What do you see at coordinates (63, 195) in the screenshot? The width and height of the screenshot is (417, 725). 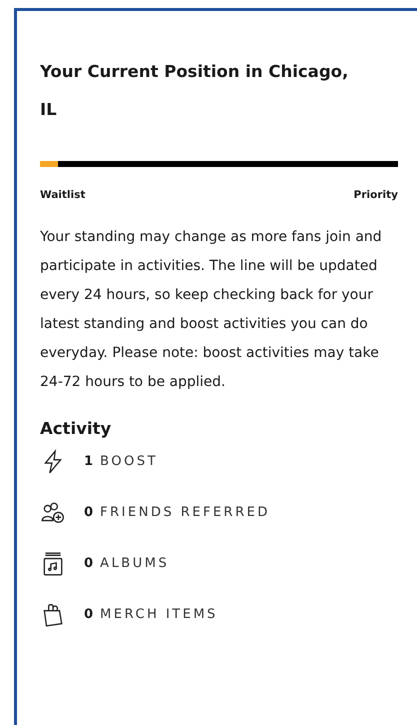 I see `start-label: Waitlist` at bounding box center [63, 195].